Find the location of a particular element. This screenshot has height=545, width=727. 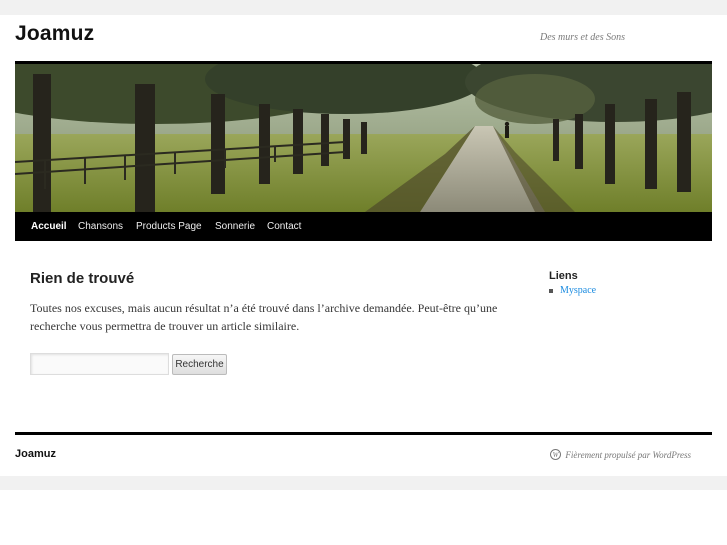

svg-text: W is located at coordinates (556, 455).